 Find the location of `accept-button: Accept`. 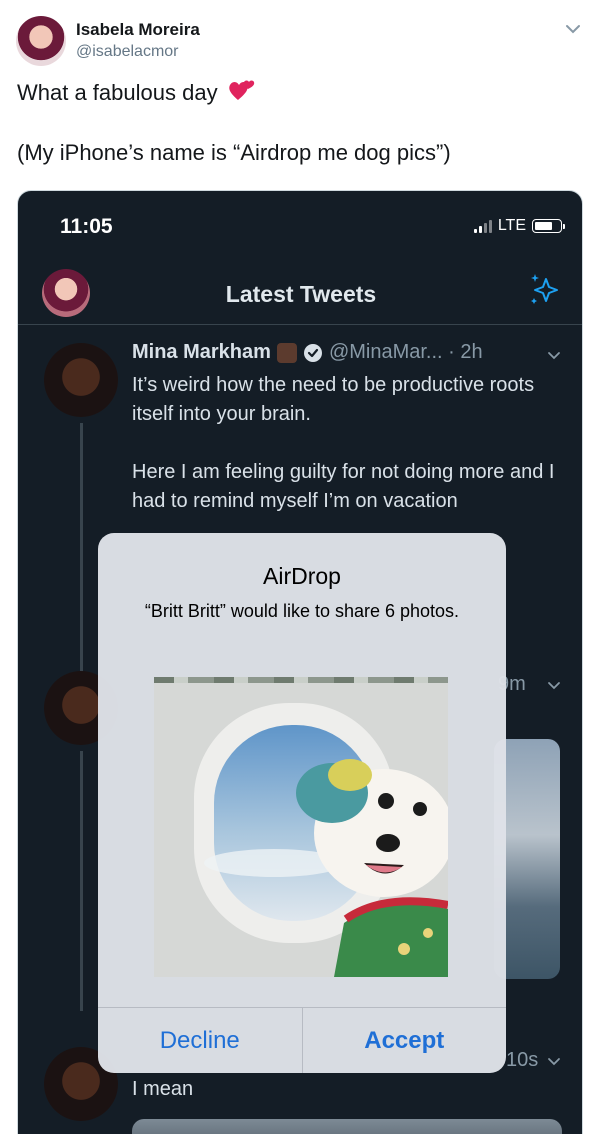

accept-button: Accept is located at coordinates (404, 1040).